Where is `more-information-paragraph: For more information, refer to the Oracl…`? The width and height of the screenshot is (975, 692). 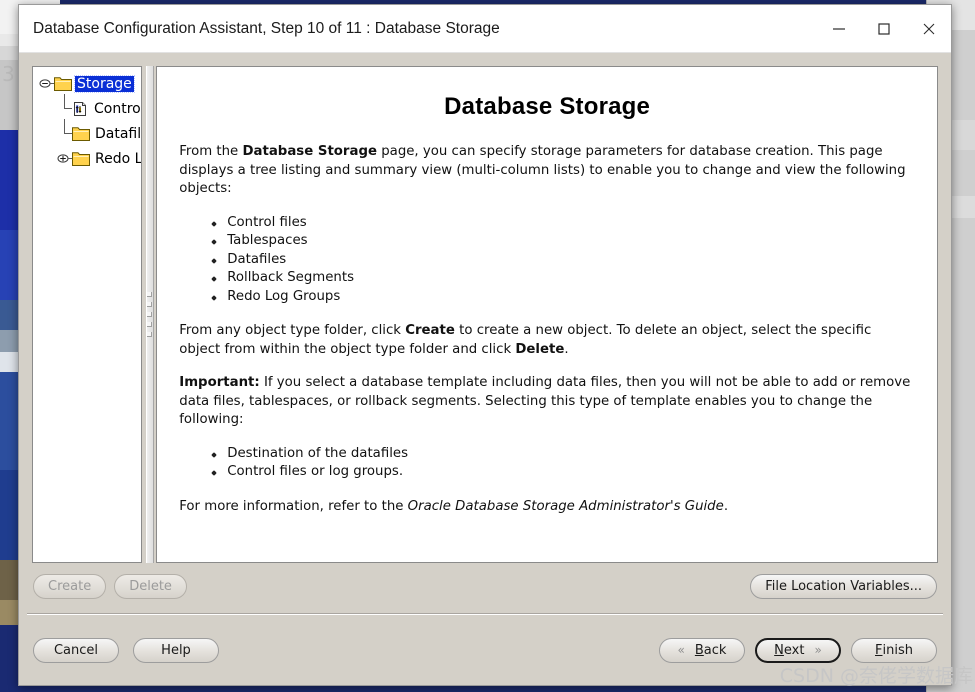 more-information-paragraph: For more information, refer to the Oracl… is located at coordinates (547, 507).